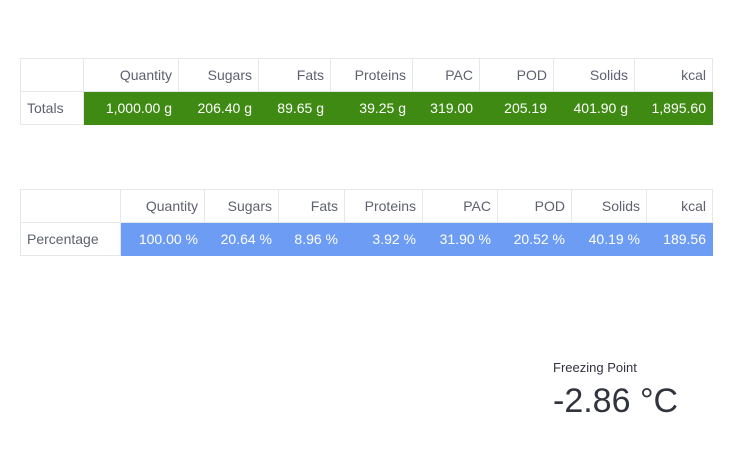  What do you see at coordinates (446, 75) in the screenshot?
I see `totals-header-pac: PAC` at bounding box center [446, 75].